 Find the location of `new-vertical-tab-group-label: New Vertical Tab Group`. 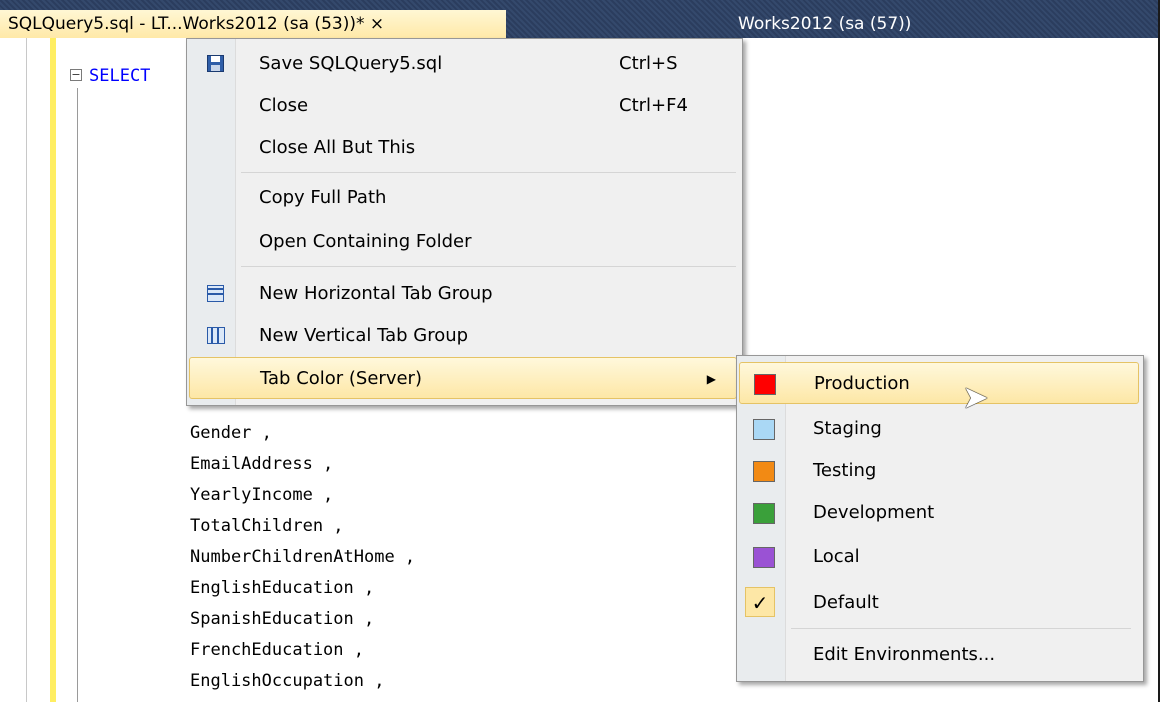

new-vertical-tab-group-label: New Vertical Tab Group is located at coordinates (364, 335).